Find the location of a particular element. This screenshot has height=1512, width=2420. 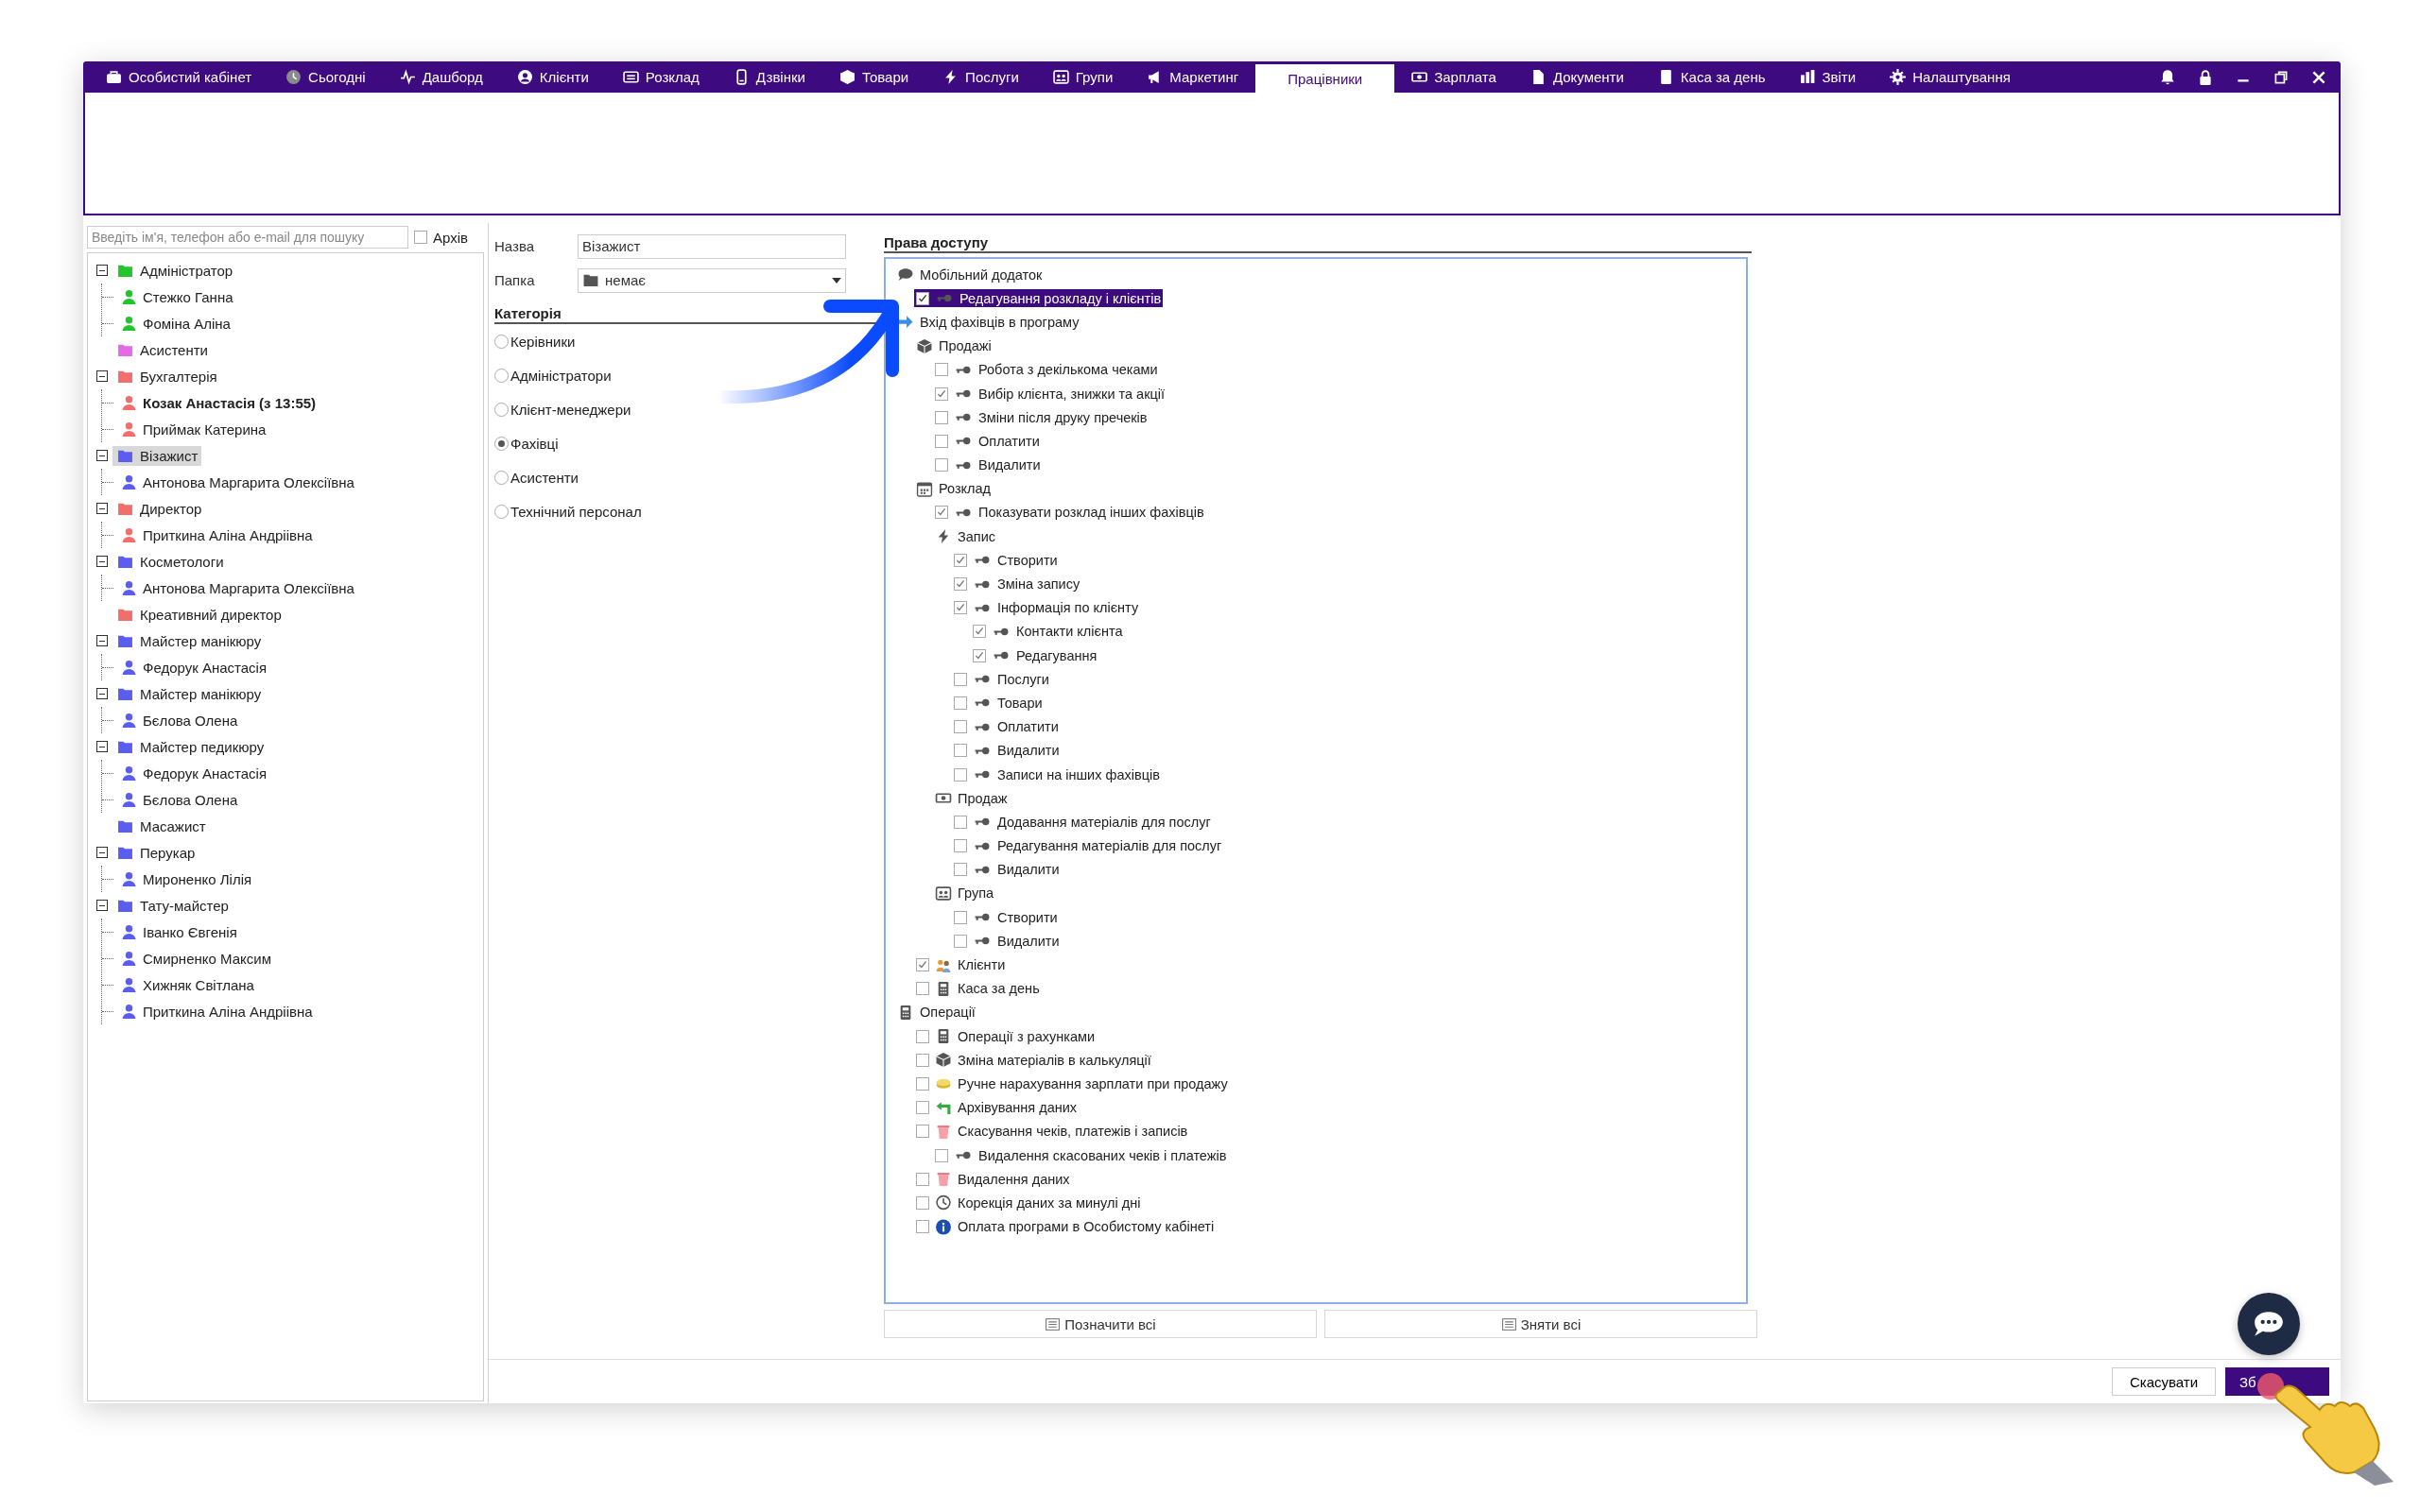

permission-item: Каса за день is located at coordinates (978, 988).